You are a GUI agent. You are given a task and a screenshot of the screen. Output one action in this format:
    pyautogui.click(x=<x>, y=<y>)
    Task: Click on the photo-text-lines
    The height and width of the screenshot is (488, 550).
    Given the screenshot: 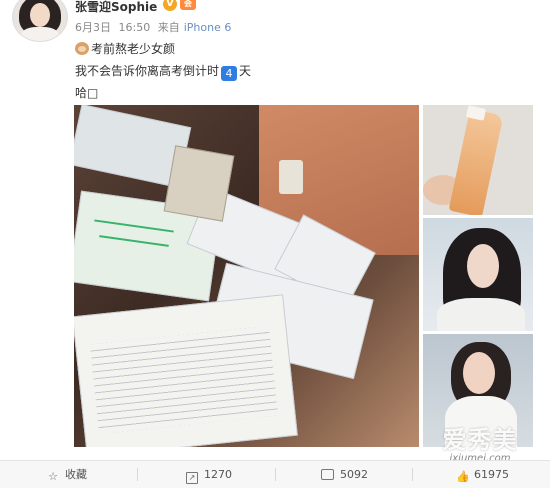 What is the action you would take?
    pyautogui.click(x=184, y=380)
    